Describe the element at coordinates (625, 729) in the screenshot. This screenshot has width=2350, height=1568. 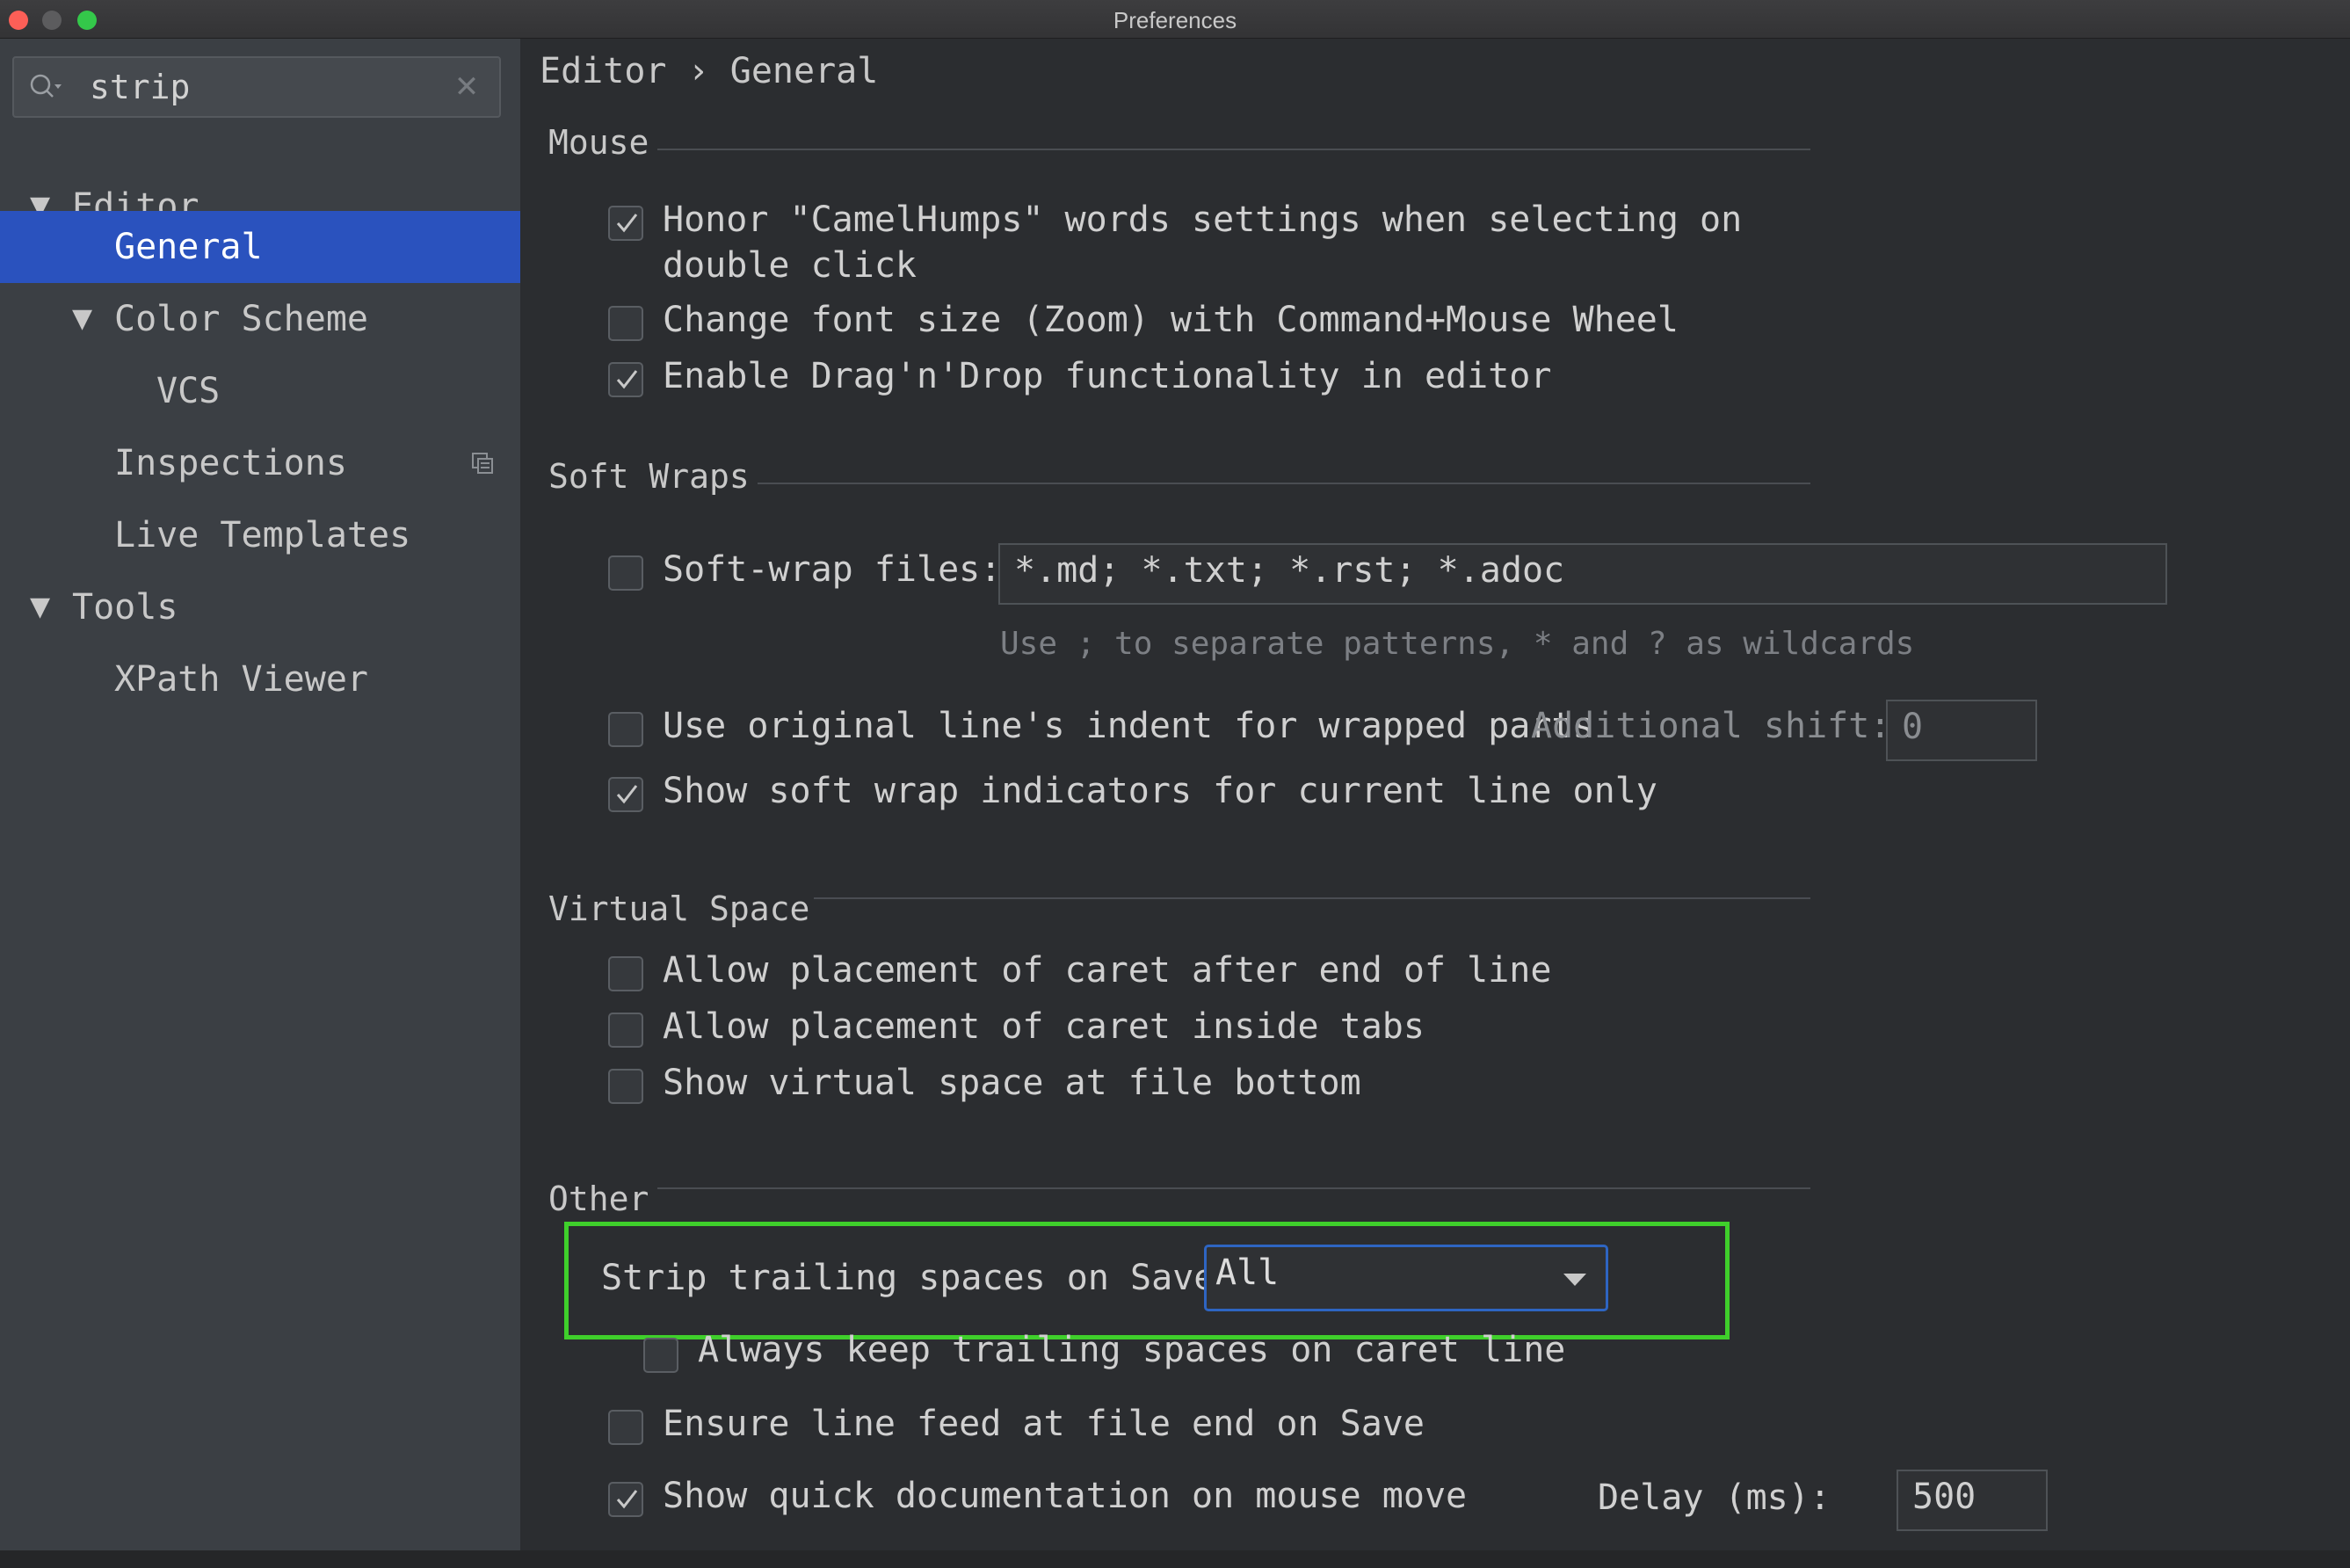
I see `checkbox-original-indent` at that location.